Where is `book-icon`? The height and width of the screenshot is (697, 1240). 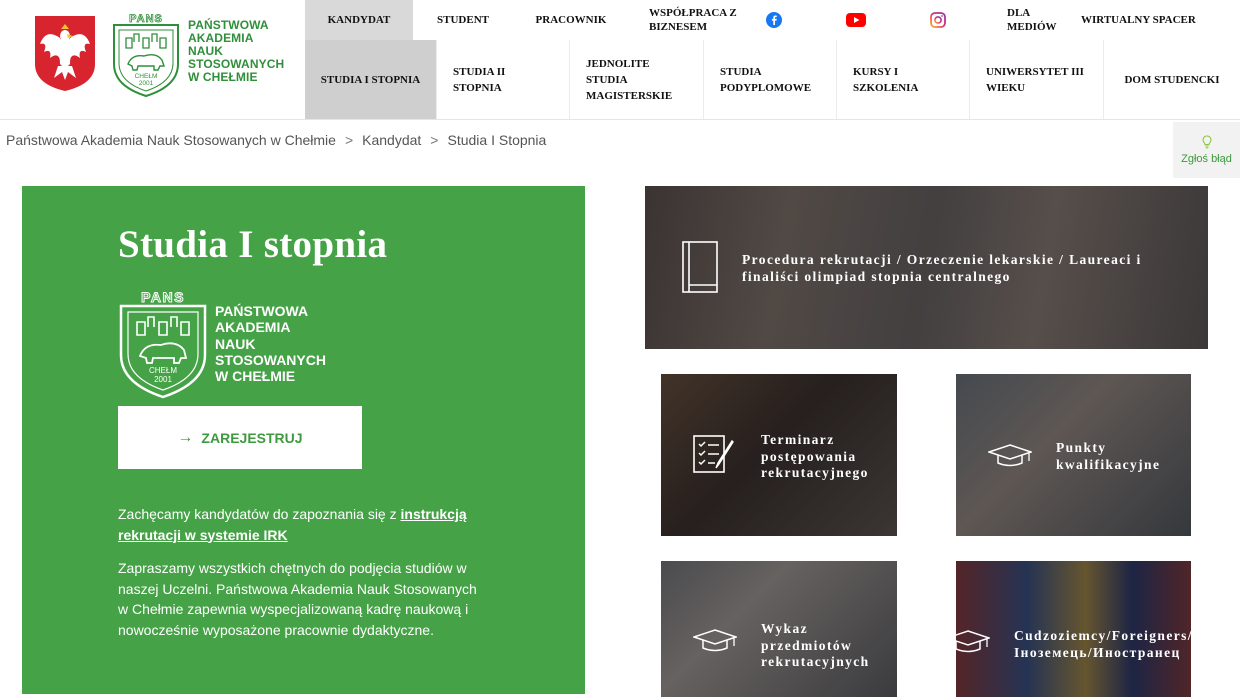
book-icon is located at coordinates (700, 267).